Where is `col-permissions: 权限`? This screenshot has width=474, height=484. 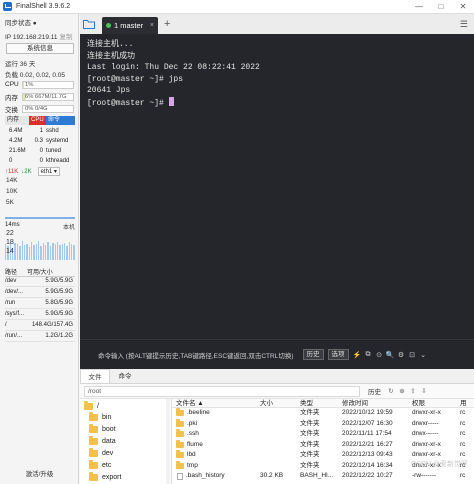
col-permissions: 权限 is located at coordinates (436, 403).